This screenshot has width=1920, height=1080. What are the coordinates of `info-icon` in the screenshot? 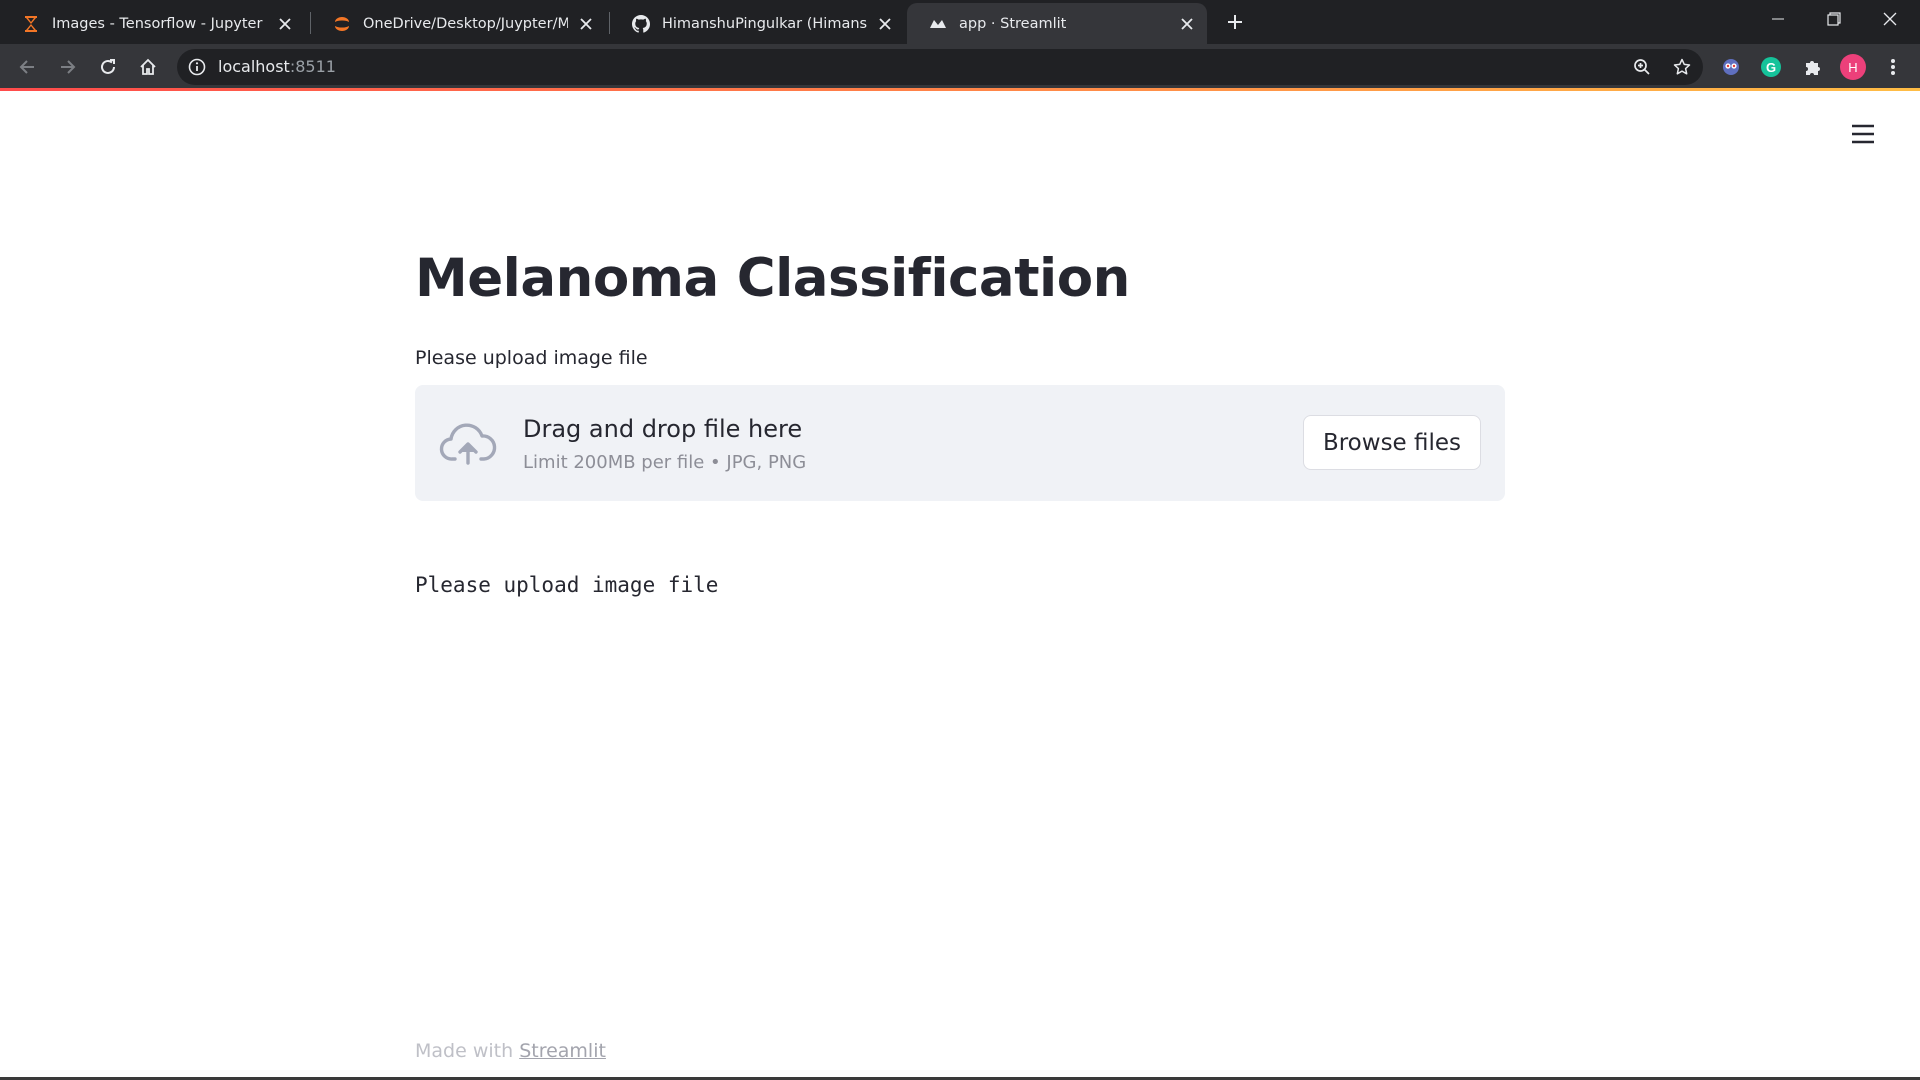 It's located at (197, 67).